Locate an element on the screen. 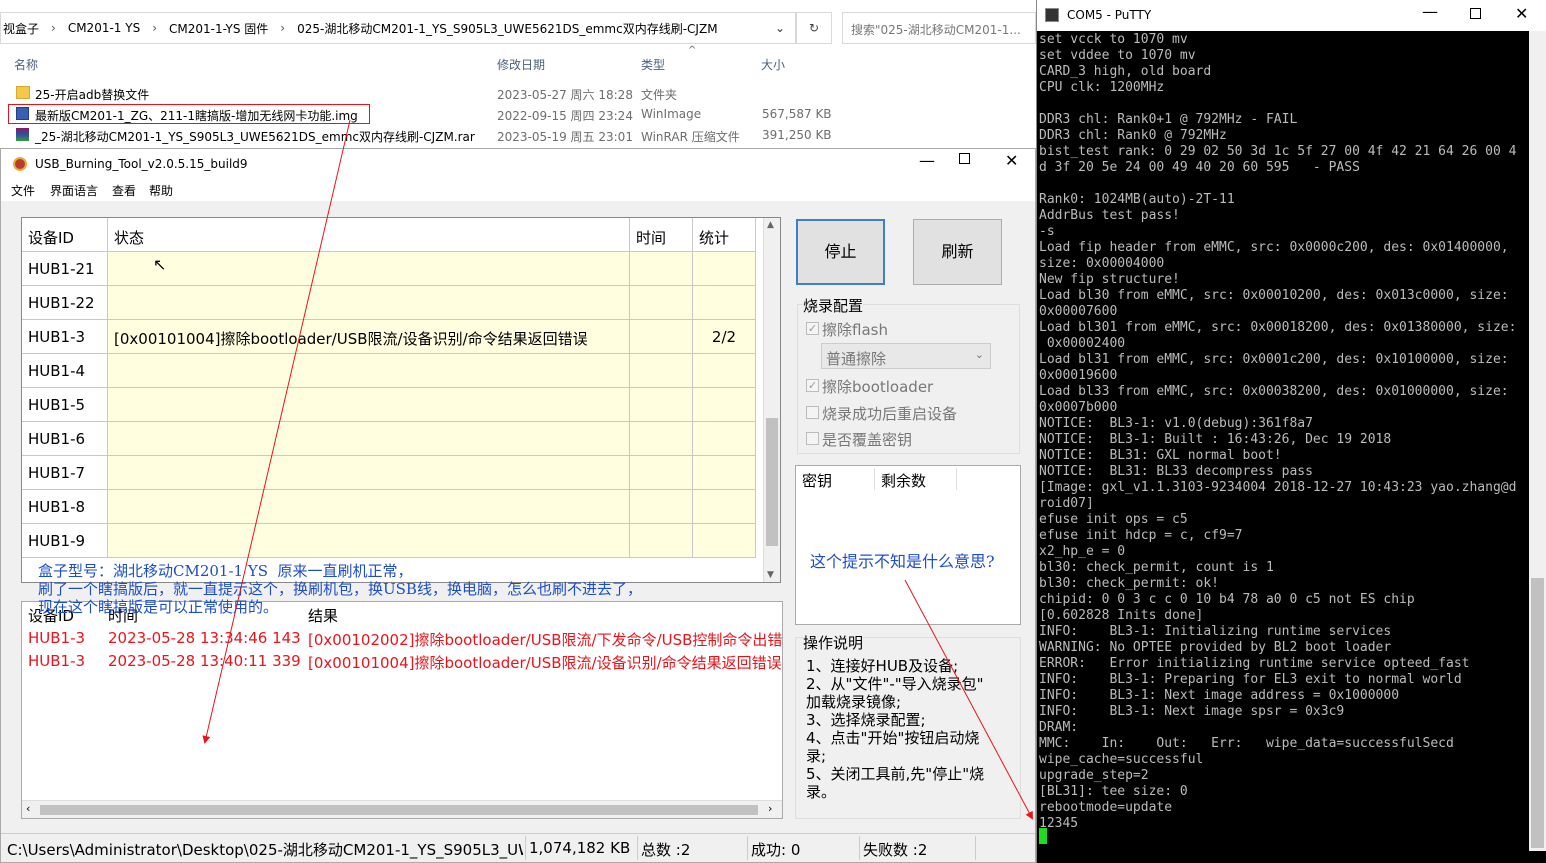 Image resolution: width=1546 pixels, height=863 pixels. terminal-scrollbar is located at coordinates (1537, 441).